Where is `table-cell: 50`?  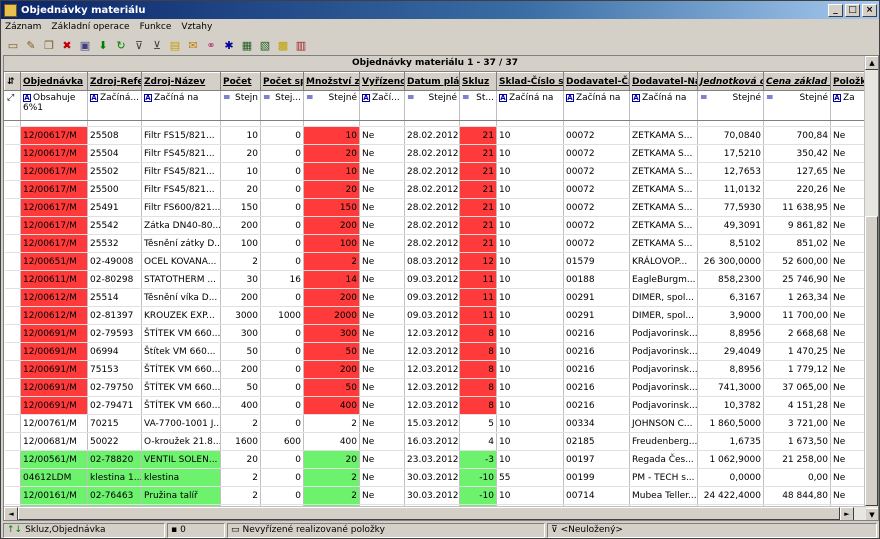 table-cell: 50 is located at coordinates (240, 387).